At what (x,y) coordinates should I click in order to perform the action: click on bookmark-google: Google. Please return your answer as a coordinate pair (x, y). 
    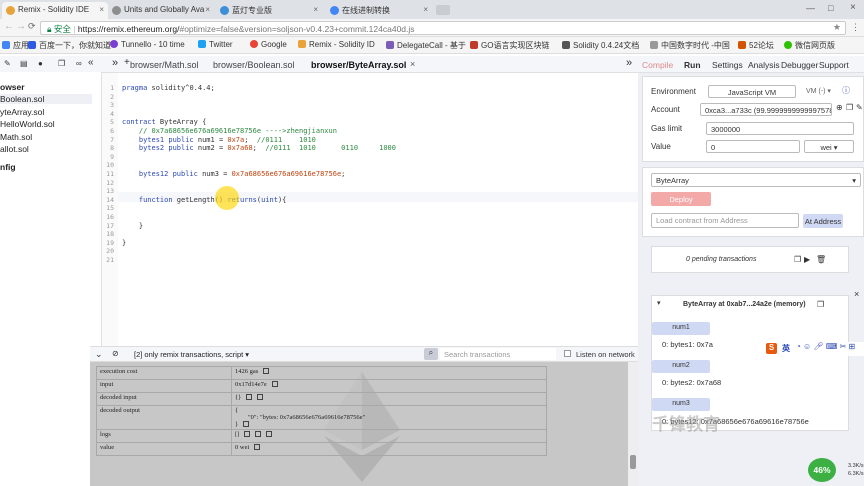
    Looking at the image, I should click on (268, 44).